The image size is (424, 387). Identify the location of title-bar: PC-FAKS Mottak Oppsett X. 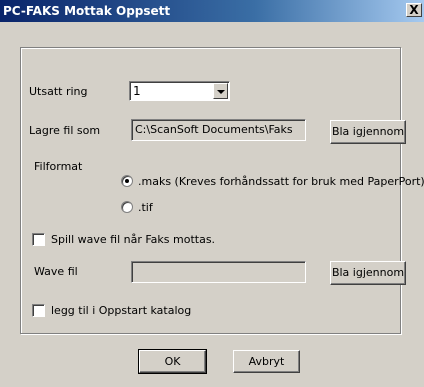
(212, 11).